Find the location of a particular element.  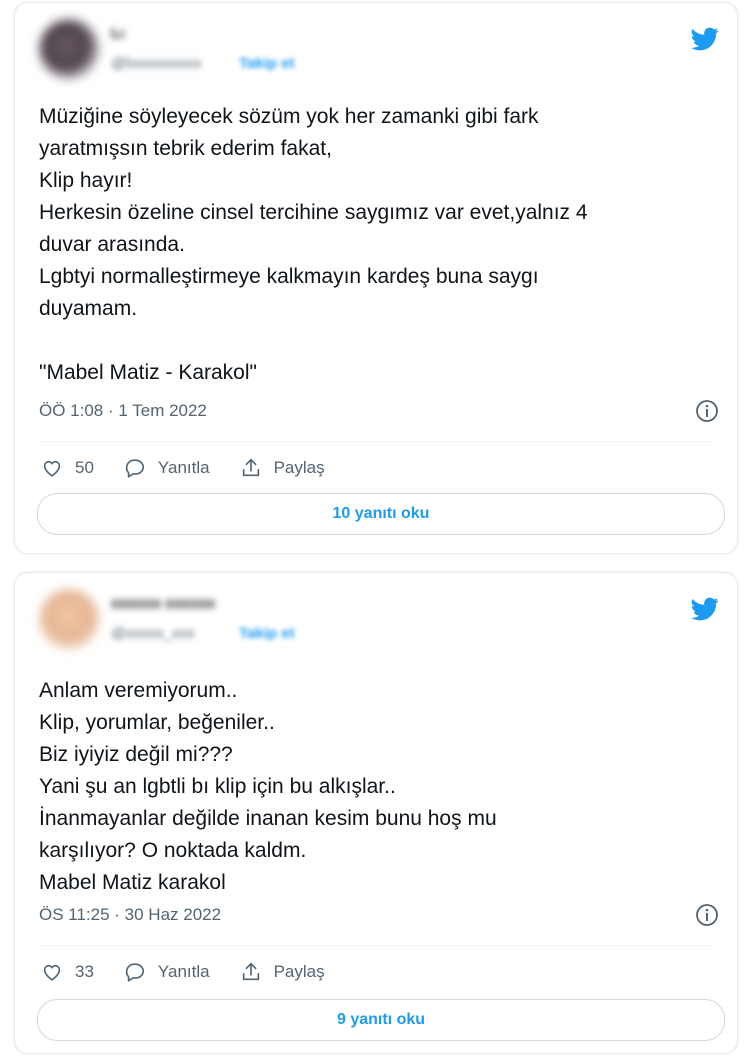

tweet-timestamp: ÖÖ 1:08 · 1 Tem 2022 is located at coordinates (123, 411).